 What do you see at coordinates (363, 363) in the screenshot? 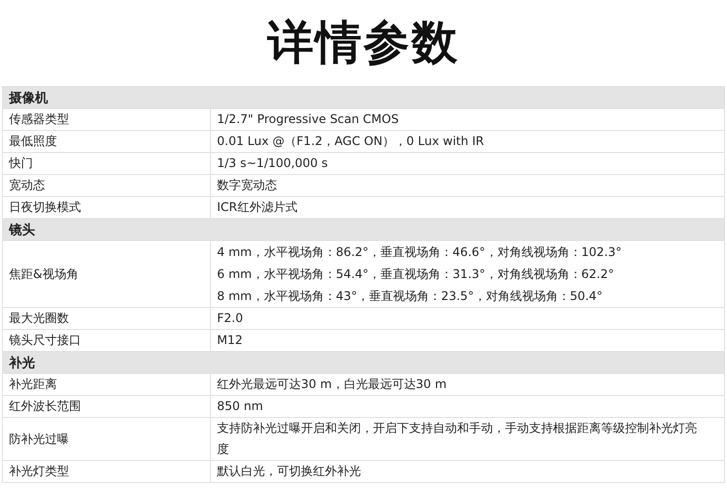
I see `section-heading: 补光` at bounding box center [363, 363].